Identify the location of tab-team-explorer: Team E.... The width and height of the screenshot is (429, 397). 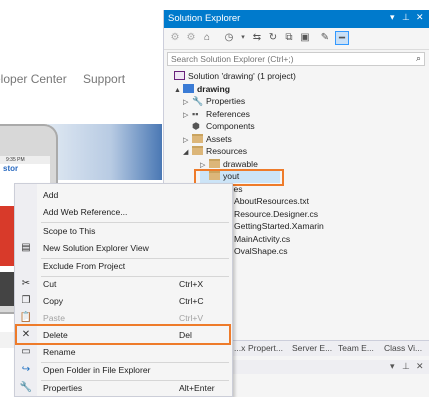
(356, 348).